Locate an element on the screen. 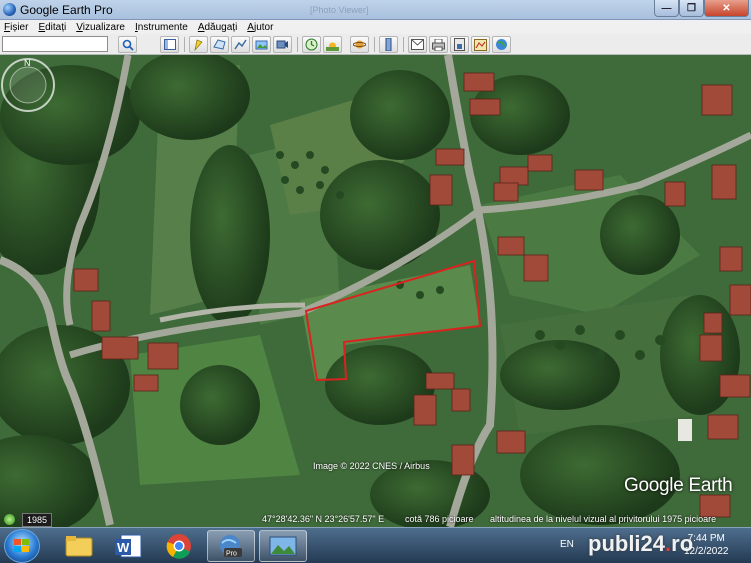  save-image-icon is located at coordinates (459, 44).